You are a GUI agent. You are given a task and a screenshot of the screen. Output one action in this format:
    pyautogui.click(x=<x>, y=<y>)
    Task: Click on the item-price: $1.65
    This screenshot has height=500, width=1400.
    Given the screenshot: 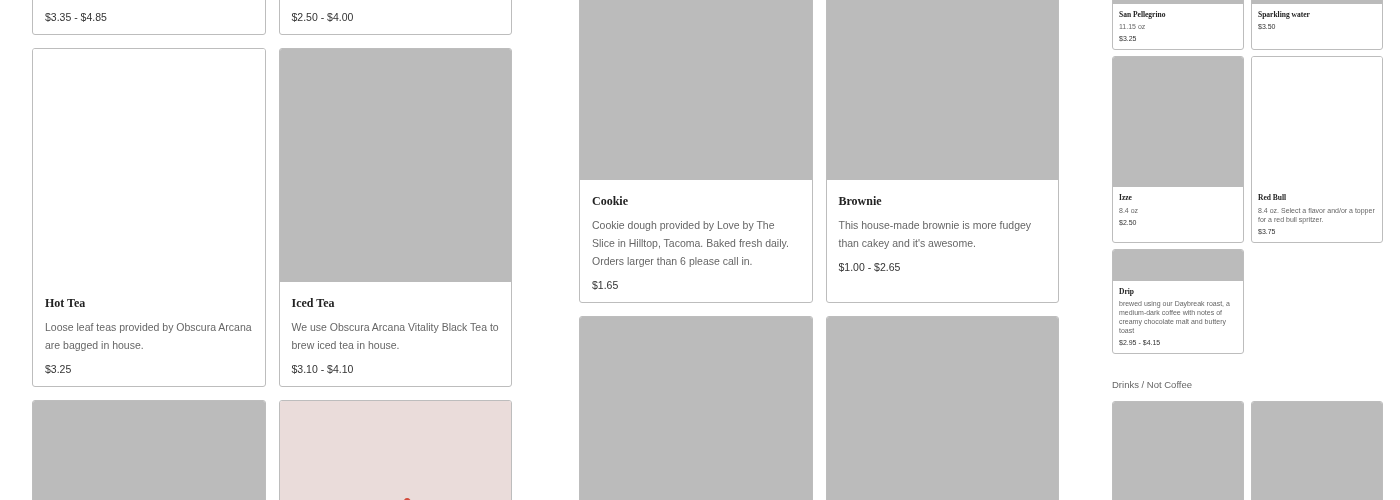 What is the action you would take?
    pyautogui.click(x=606, y=285)
    